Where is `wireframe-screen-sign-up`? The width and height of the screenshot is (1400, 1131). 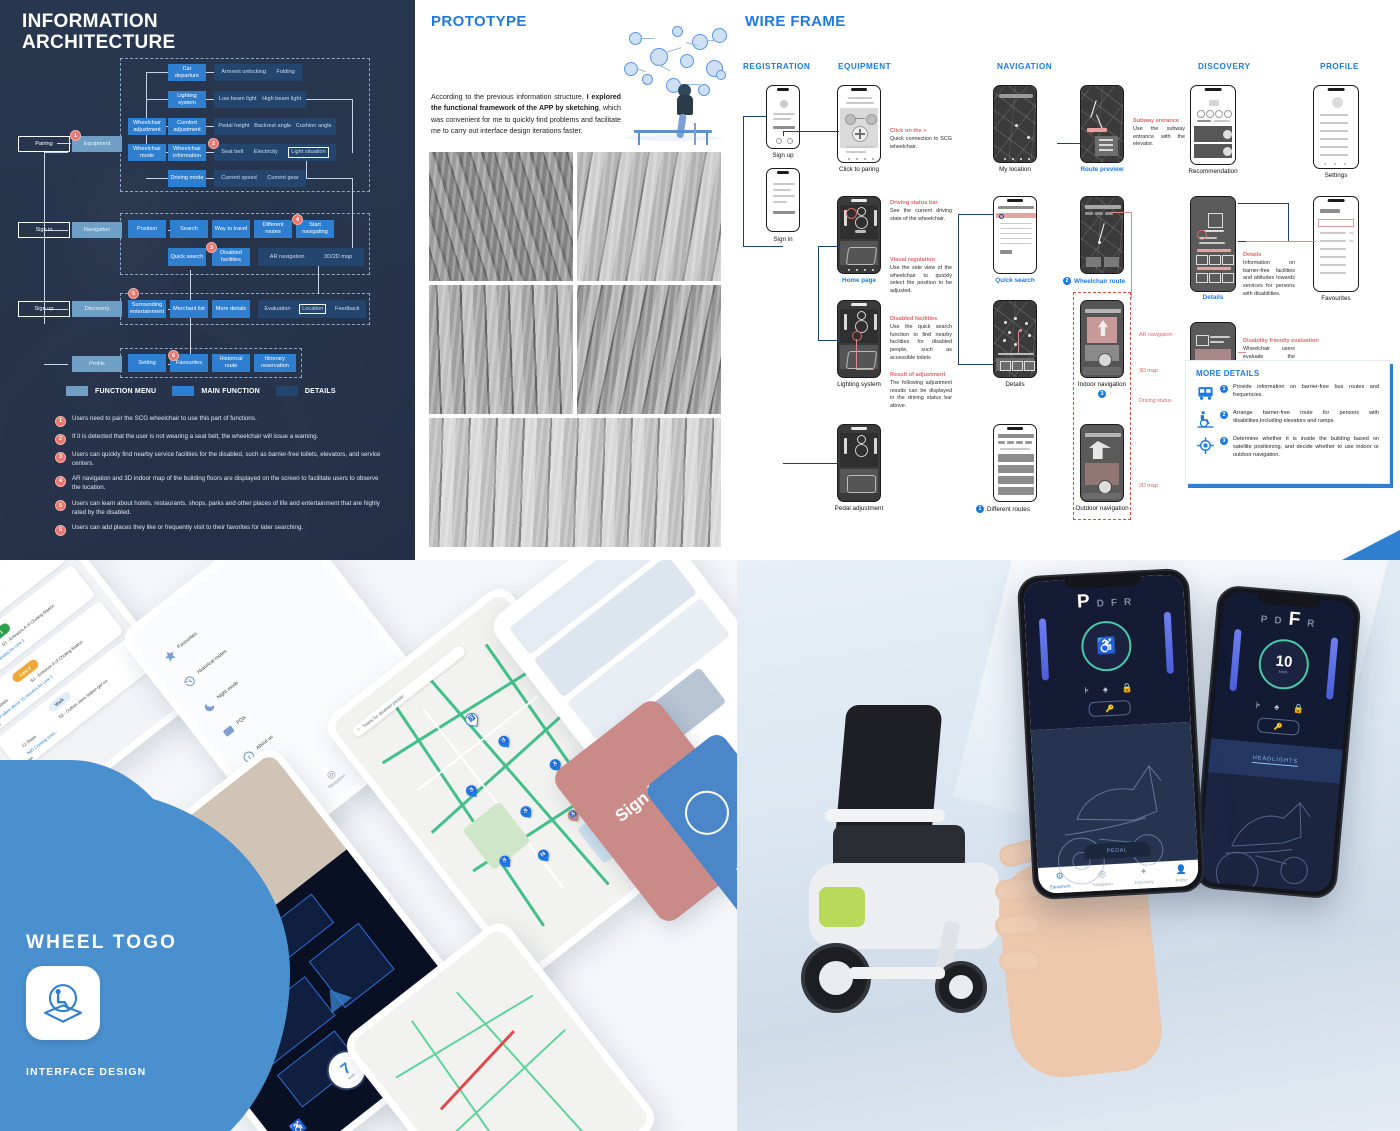
wireframe-screen-sign-up is located at coordinates (783, 117).